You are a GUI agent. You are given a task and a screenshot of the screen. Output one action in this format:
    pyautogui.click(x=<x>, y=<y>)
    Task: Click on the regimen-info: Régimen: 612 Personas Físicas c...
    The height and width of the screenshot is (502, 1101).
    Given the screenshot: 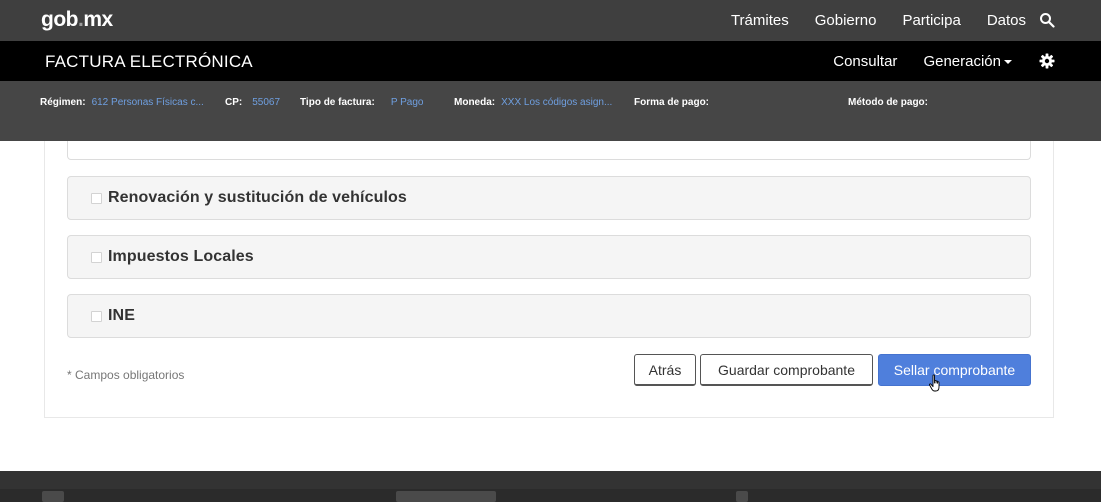 What is the action you would take?
    pyautogui.click(x=122, y=102)
    